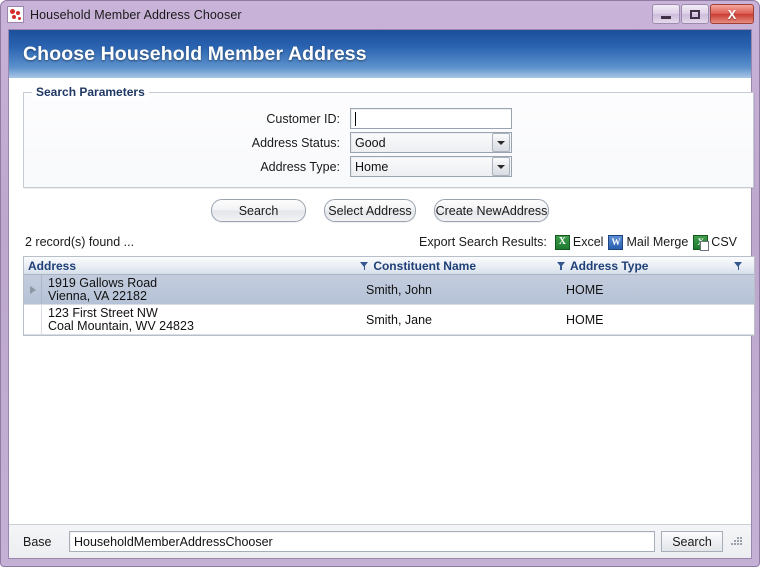  I want to click on maximize-button, so click(695, 14).